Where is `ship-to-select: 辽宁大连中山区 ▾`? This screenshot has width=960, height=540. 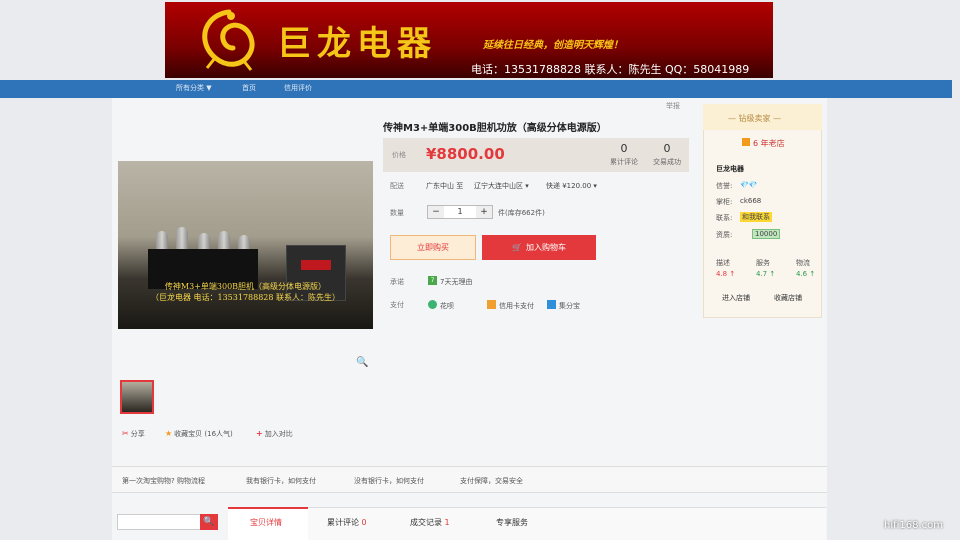 ship-to-select: 辽宁大连中山区 ▾ is located at coordinates (501, 186).